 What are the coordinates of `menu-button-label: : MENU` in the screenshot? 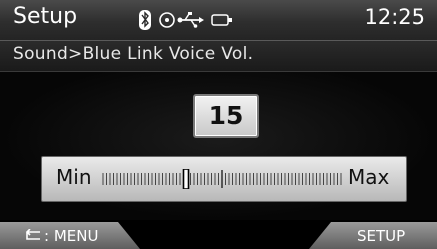 It's located at (71, 236).